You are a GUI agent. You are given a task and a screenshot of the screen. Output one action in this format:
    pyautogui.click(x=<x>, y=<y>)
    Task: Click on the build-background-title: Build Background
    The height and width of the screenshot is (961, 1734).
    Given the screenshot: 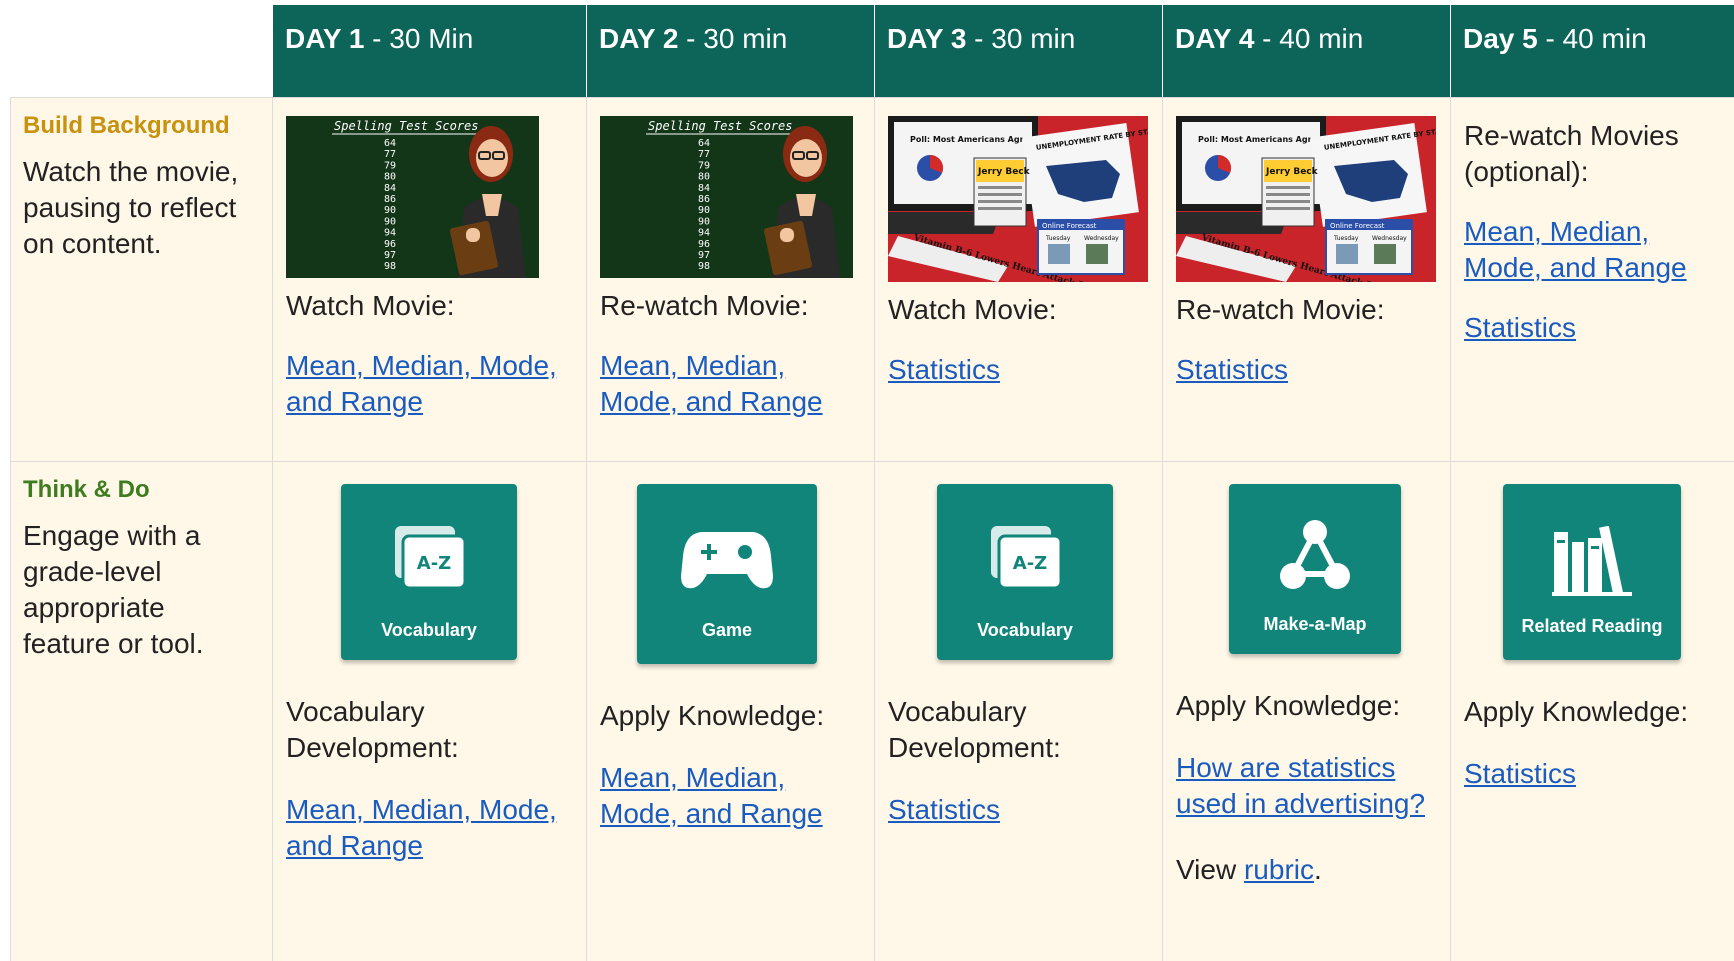 What is the action you would take?
    pyautogui.click(x=126, y=125)
    